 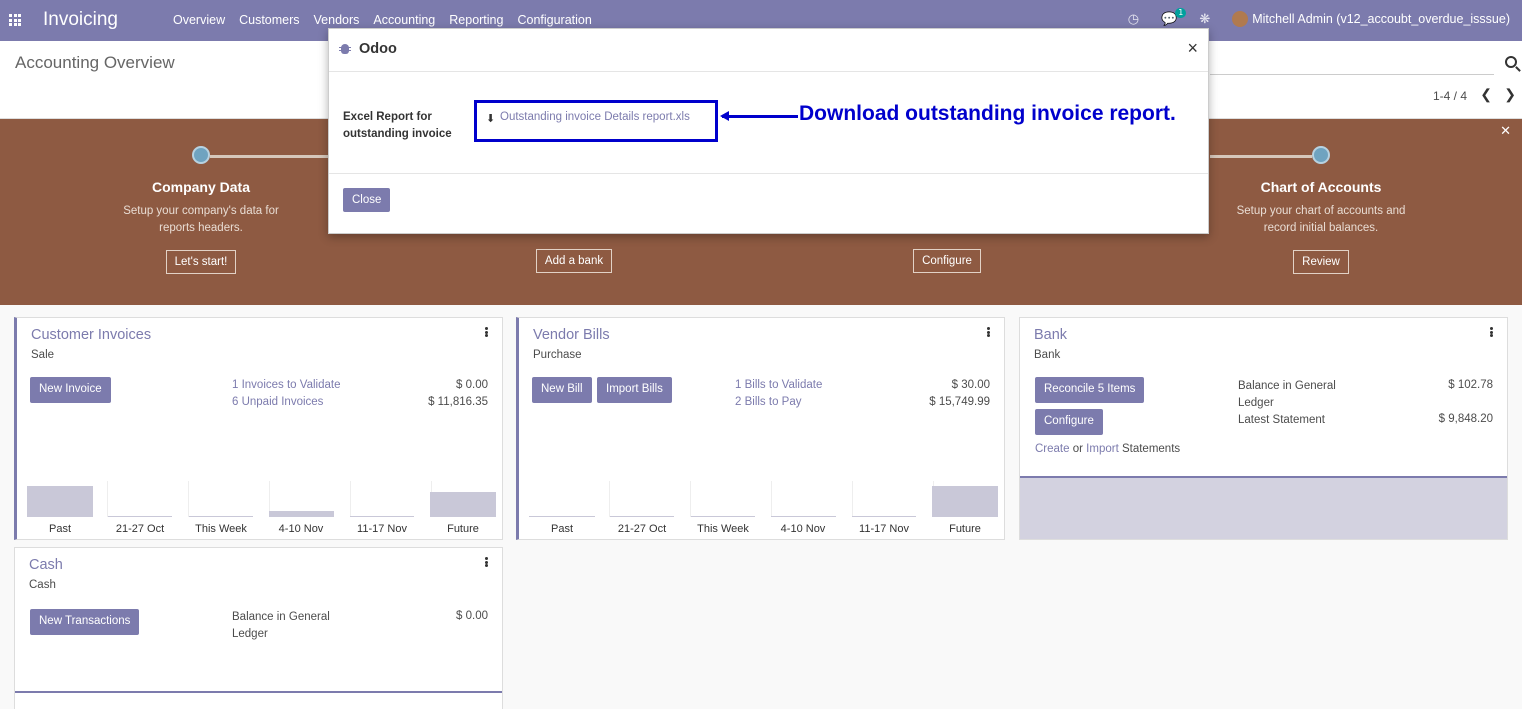 I want to click on statements-actions: Create or Import Statements, so click(x=1107, y=449).